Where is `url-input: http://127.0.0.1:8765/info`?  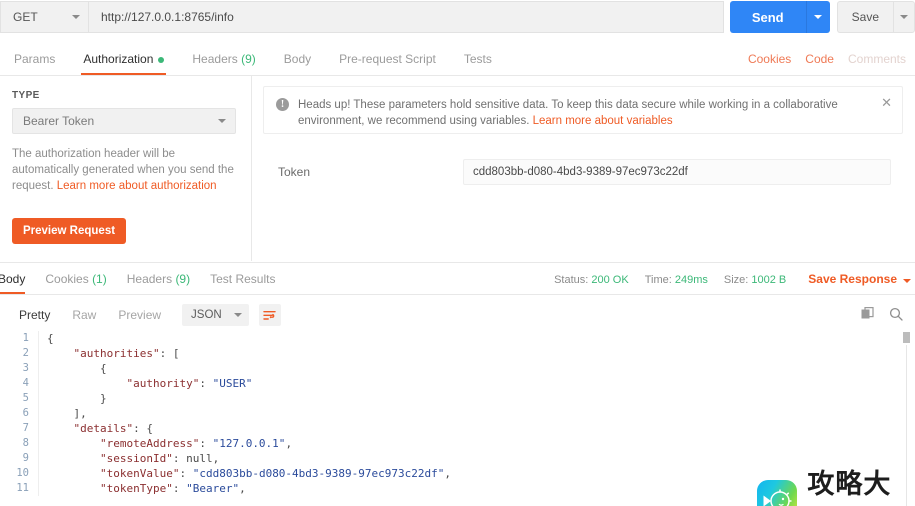 url-input: http://127.0.0.1:8765/info is located at coordinates (406, 17).